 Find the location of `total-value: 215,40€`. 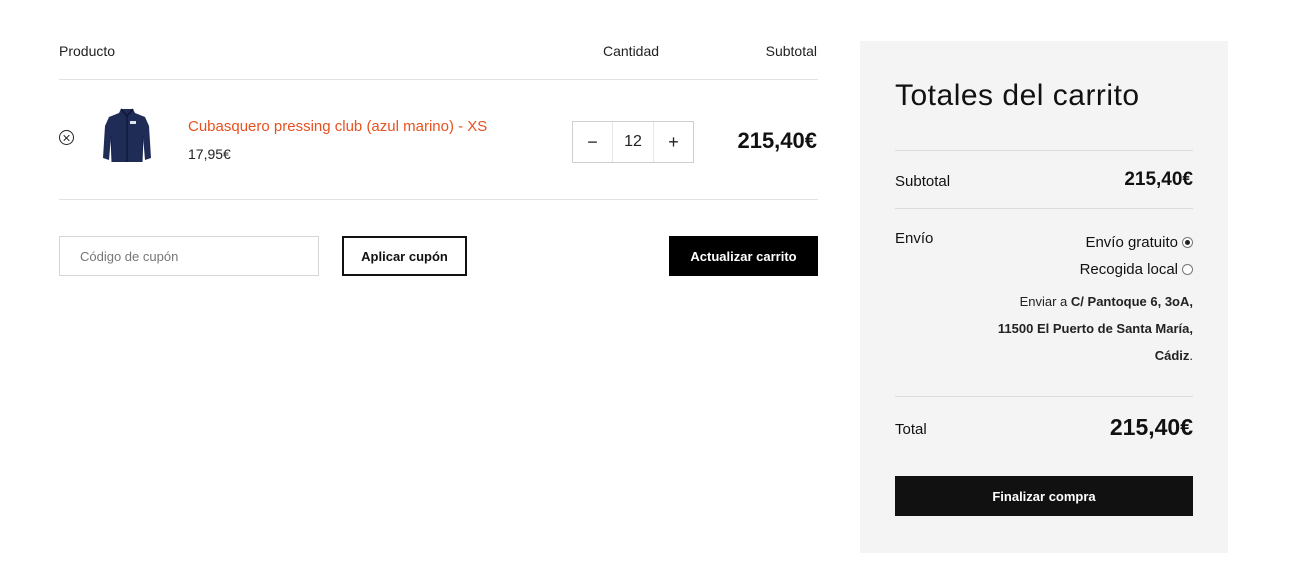

total-value: 215,40€ is located at coordinates (1151, 427).